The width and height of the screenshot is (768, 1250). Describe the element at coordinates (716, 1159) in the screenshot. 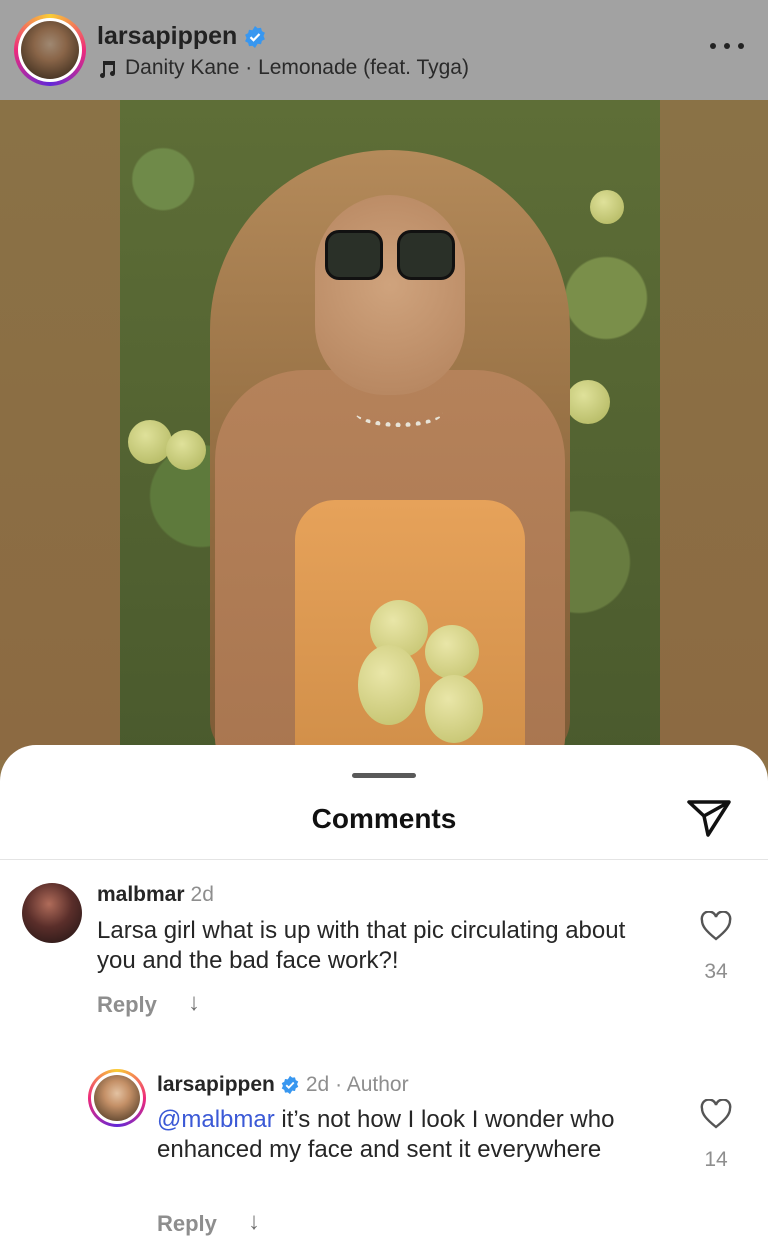

I see `like-count: 14` at that location.